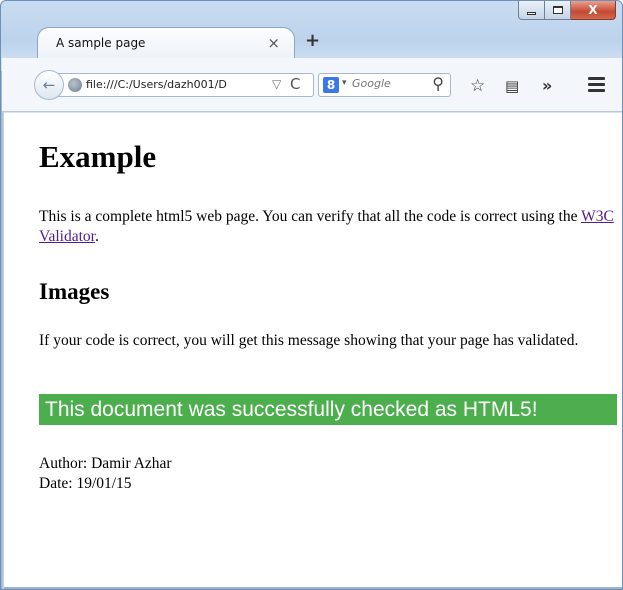 The width and height of the screenshot is (623, 590). I want to click on url-dropdown-icon: ▽, so click(276, 84).